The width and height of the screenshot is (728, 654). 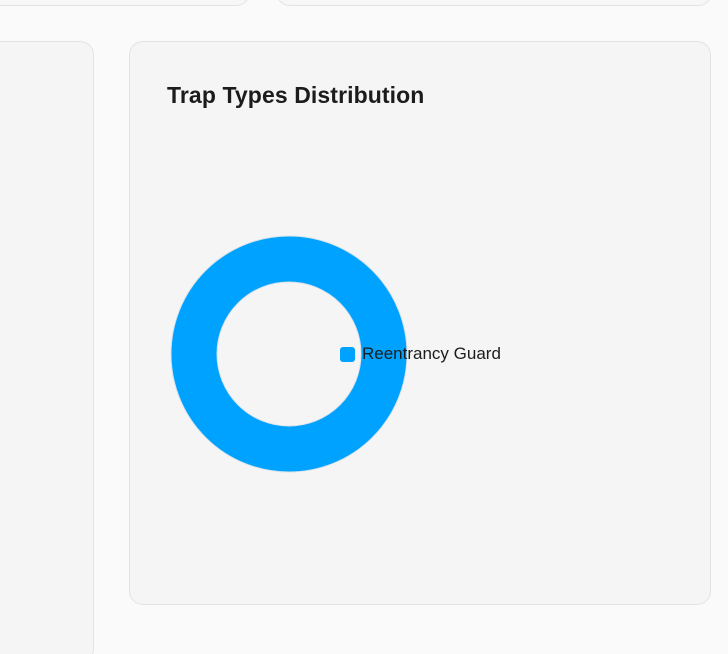 What do you see at coordinates (494, 3) in the screenshot?
I see `top-card-right` at bounding box center [494, 3].